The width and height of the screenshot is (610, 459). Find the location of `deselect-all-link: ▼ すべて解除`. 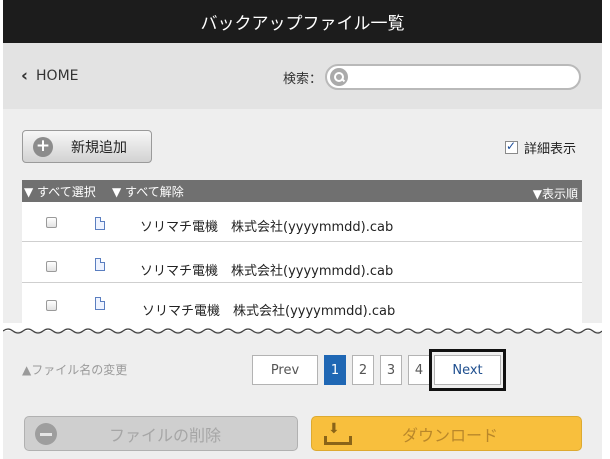

deselect-all-link: ▼ すべて解除 is located at coordinates (148, 191).